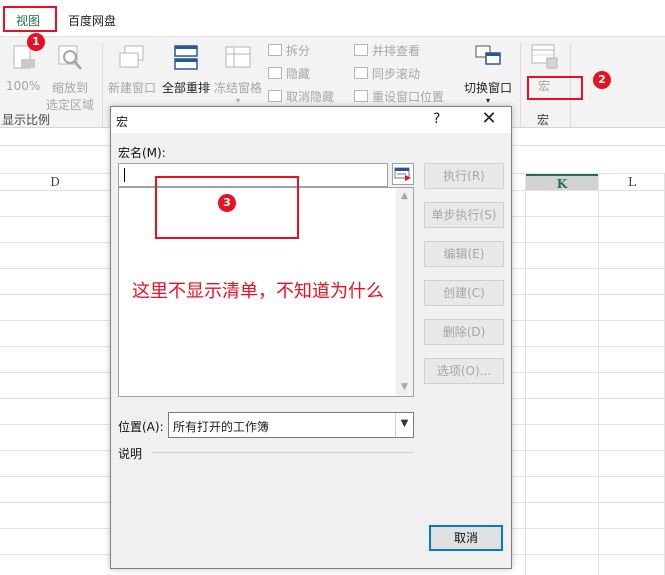  Describe the element at coordinates (142, 153) in the screenshot. I see `macro-name-label: 宏名(M):` at that location.